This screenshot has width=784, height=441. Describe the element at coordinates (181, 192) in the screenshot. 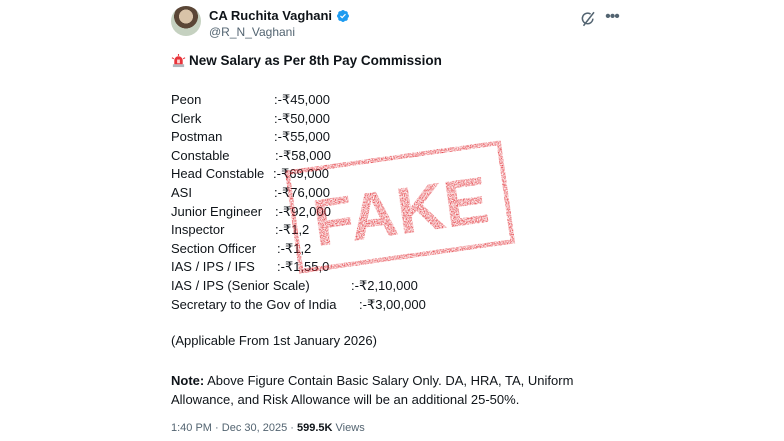

I see `salary-post: ASI` at that location.